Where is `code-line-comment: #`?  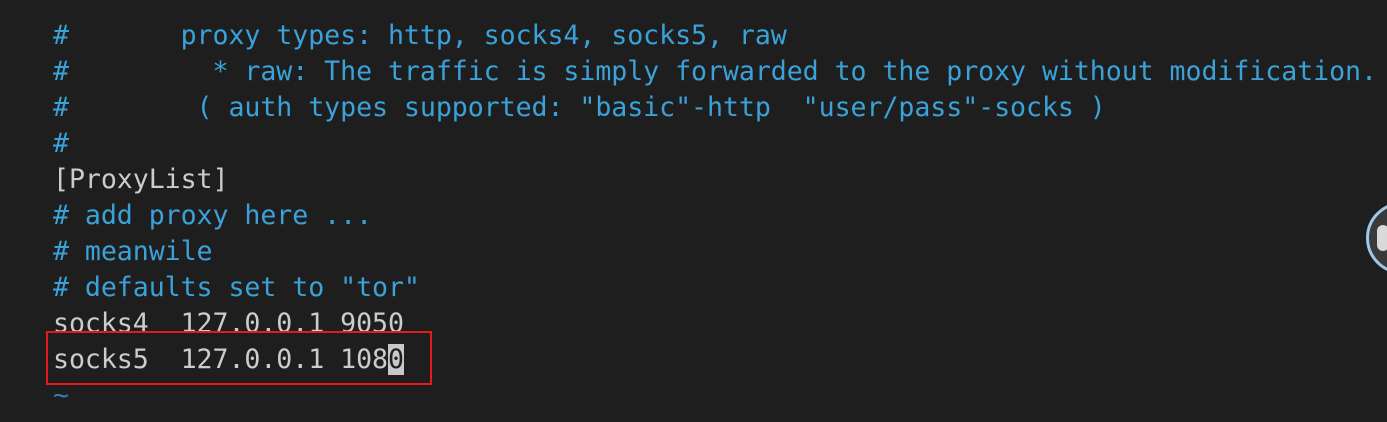
code-line-comment: # is located at coordinates (61, 143).